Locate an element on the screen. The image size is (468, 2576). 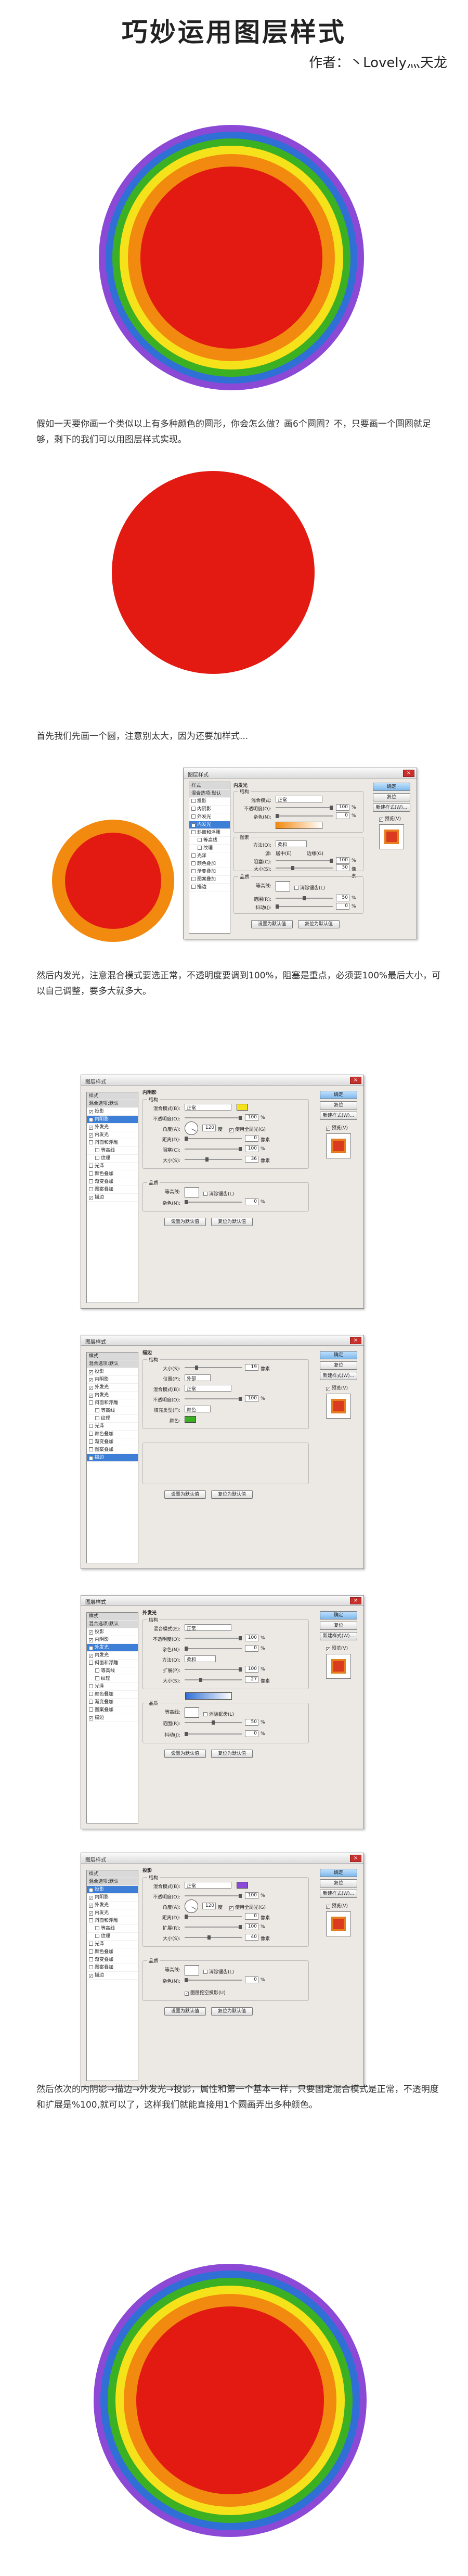
sidebar-item-outer-glow: ✓ 外发光 is located at coordinates (112, 1388).